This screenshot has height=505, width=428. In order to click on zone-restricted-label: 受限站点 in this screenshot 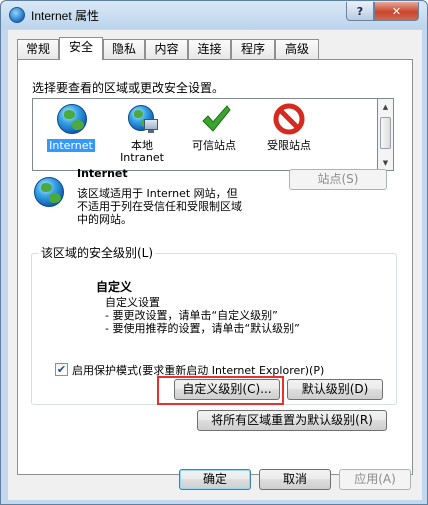, I will do `click(289, 145)`.